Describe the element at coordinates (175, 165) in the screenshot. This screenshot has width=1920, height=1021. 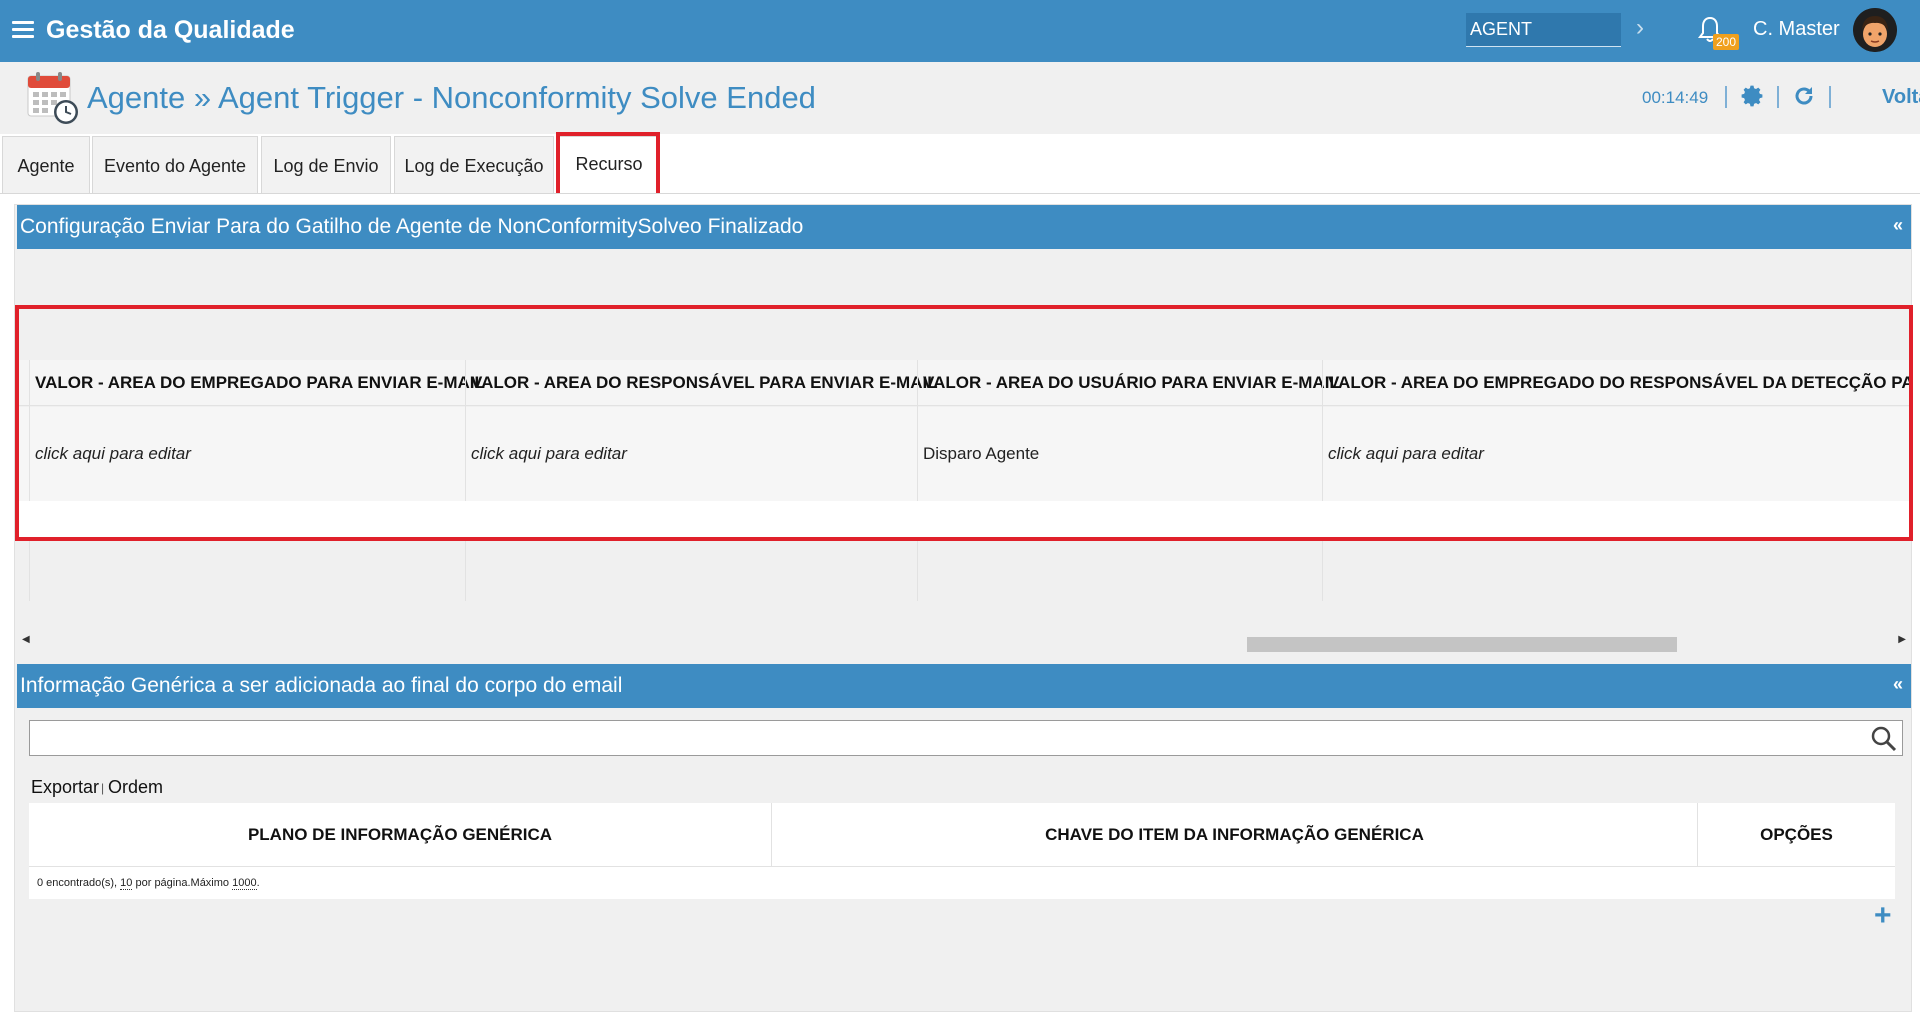
I see `tab-evento-do-agente: Evento do Agente` at that location.